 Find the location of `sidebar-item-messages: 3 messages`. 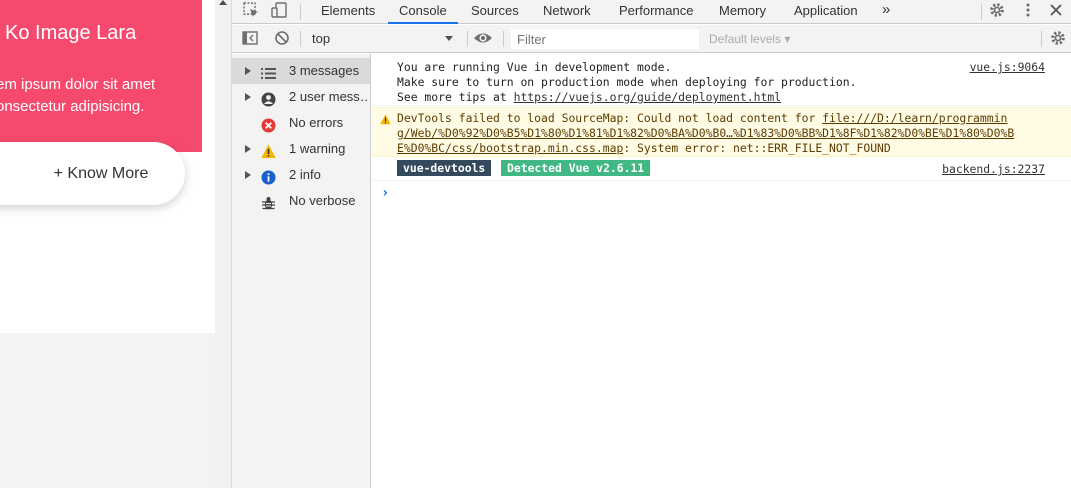

sidebar-item-messages: 3 messages is located at coordinates (301, 71).